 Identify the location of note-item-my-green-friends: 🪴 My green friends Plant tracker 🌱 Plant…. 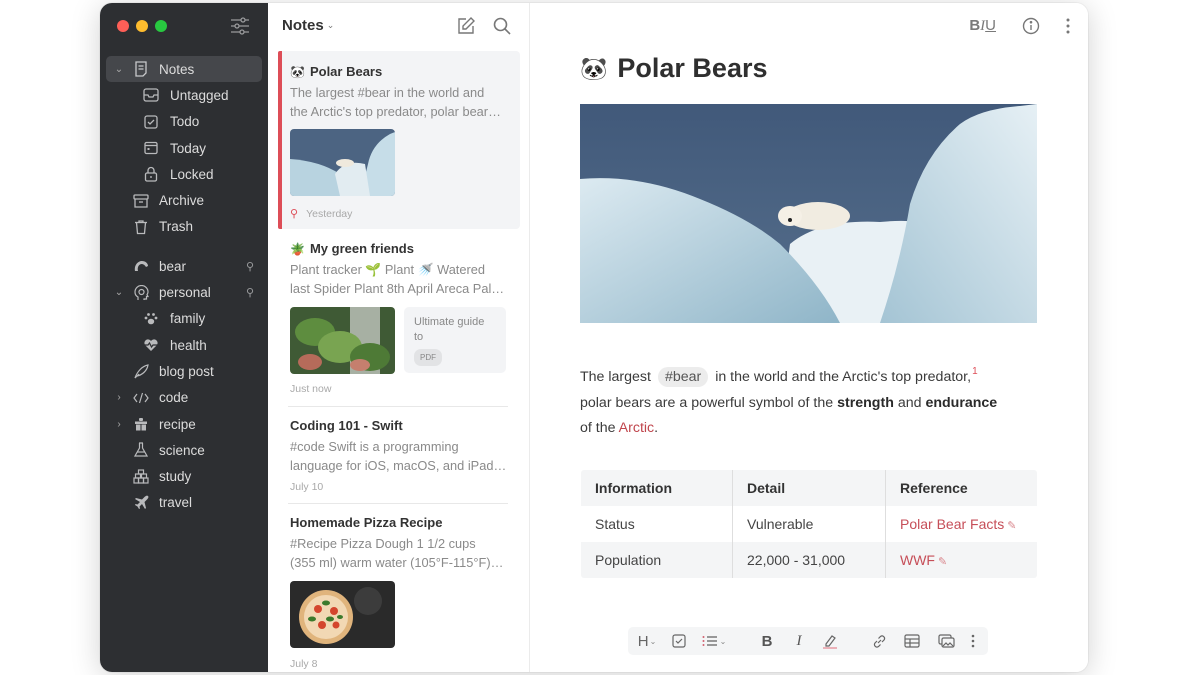
(399, 318).